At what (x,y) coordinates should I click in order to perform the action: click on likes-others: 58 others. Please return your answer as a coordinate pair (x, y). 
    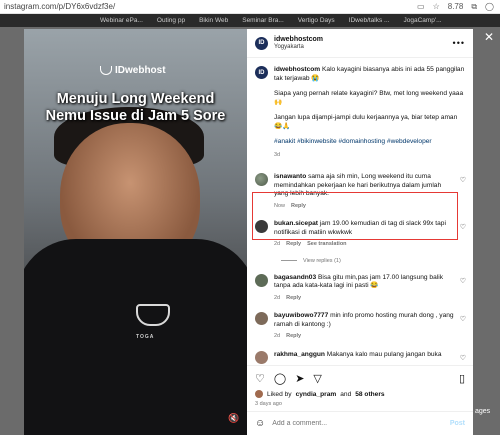
    Looking at the image, I should click on (369, 394).